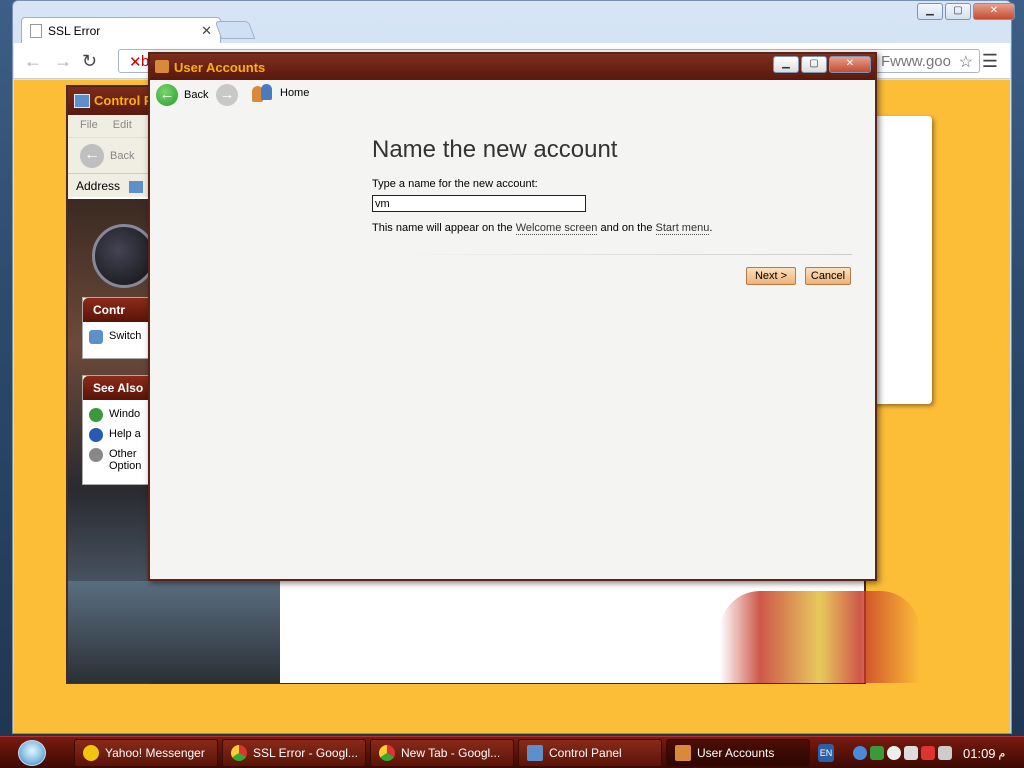 This screenshot has height=768, width=1024. Describe the element at coordinates (1002, 753) in the screenshot. I see `clock-suffix: م` at that location.